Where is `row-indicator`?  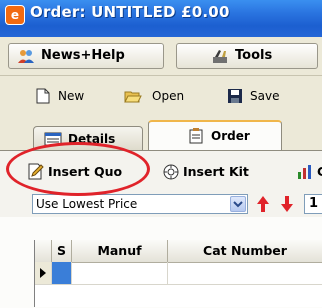
row-indicator is located at coordinates (43, 273).